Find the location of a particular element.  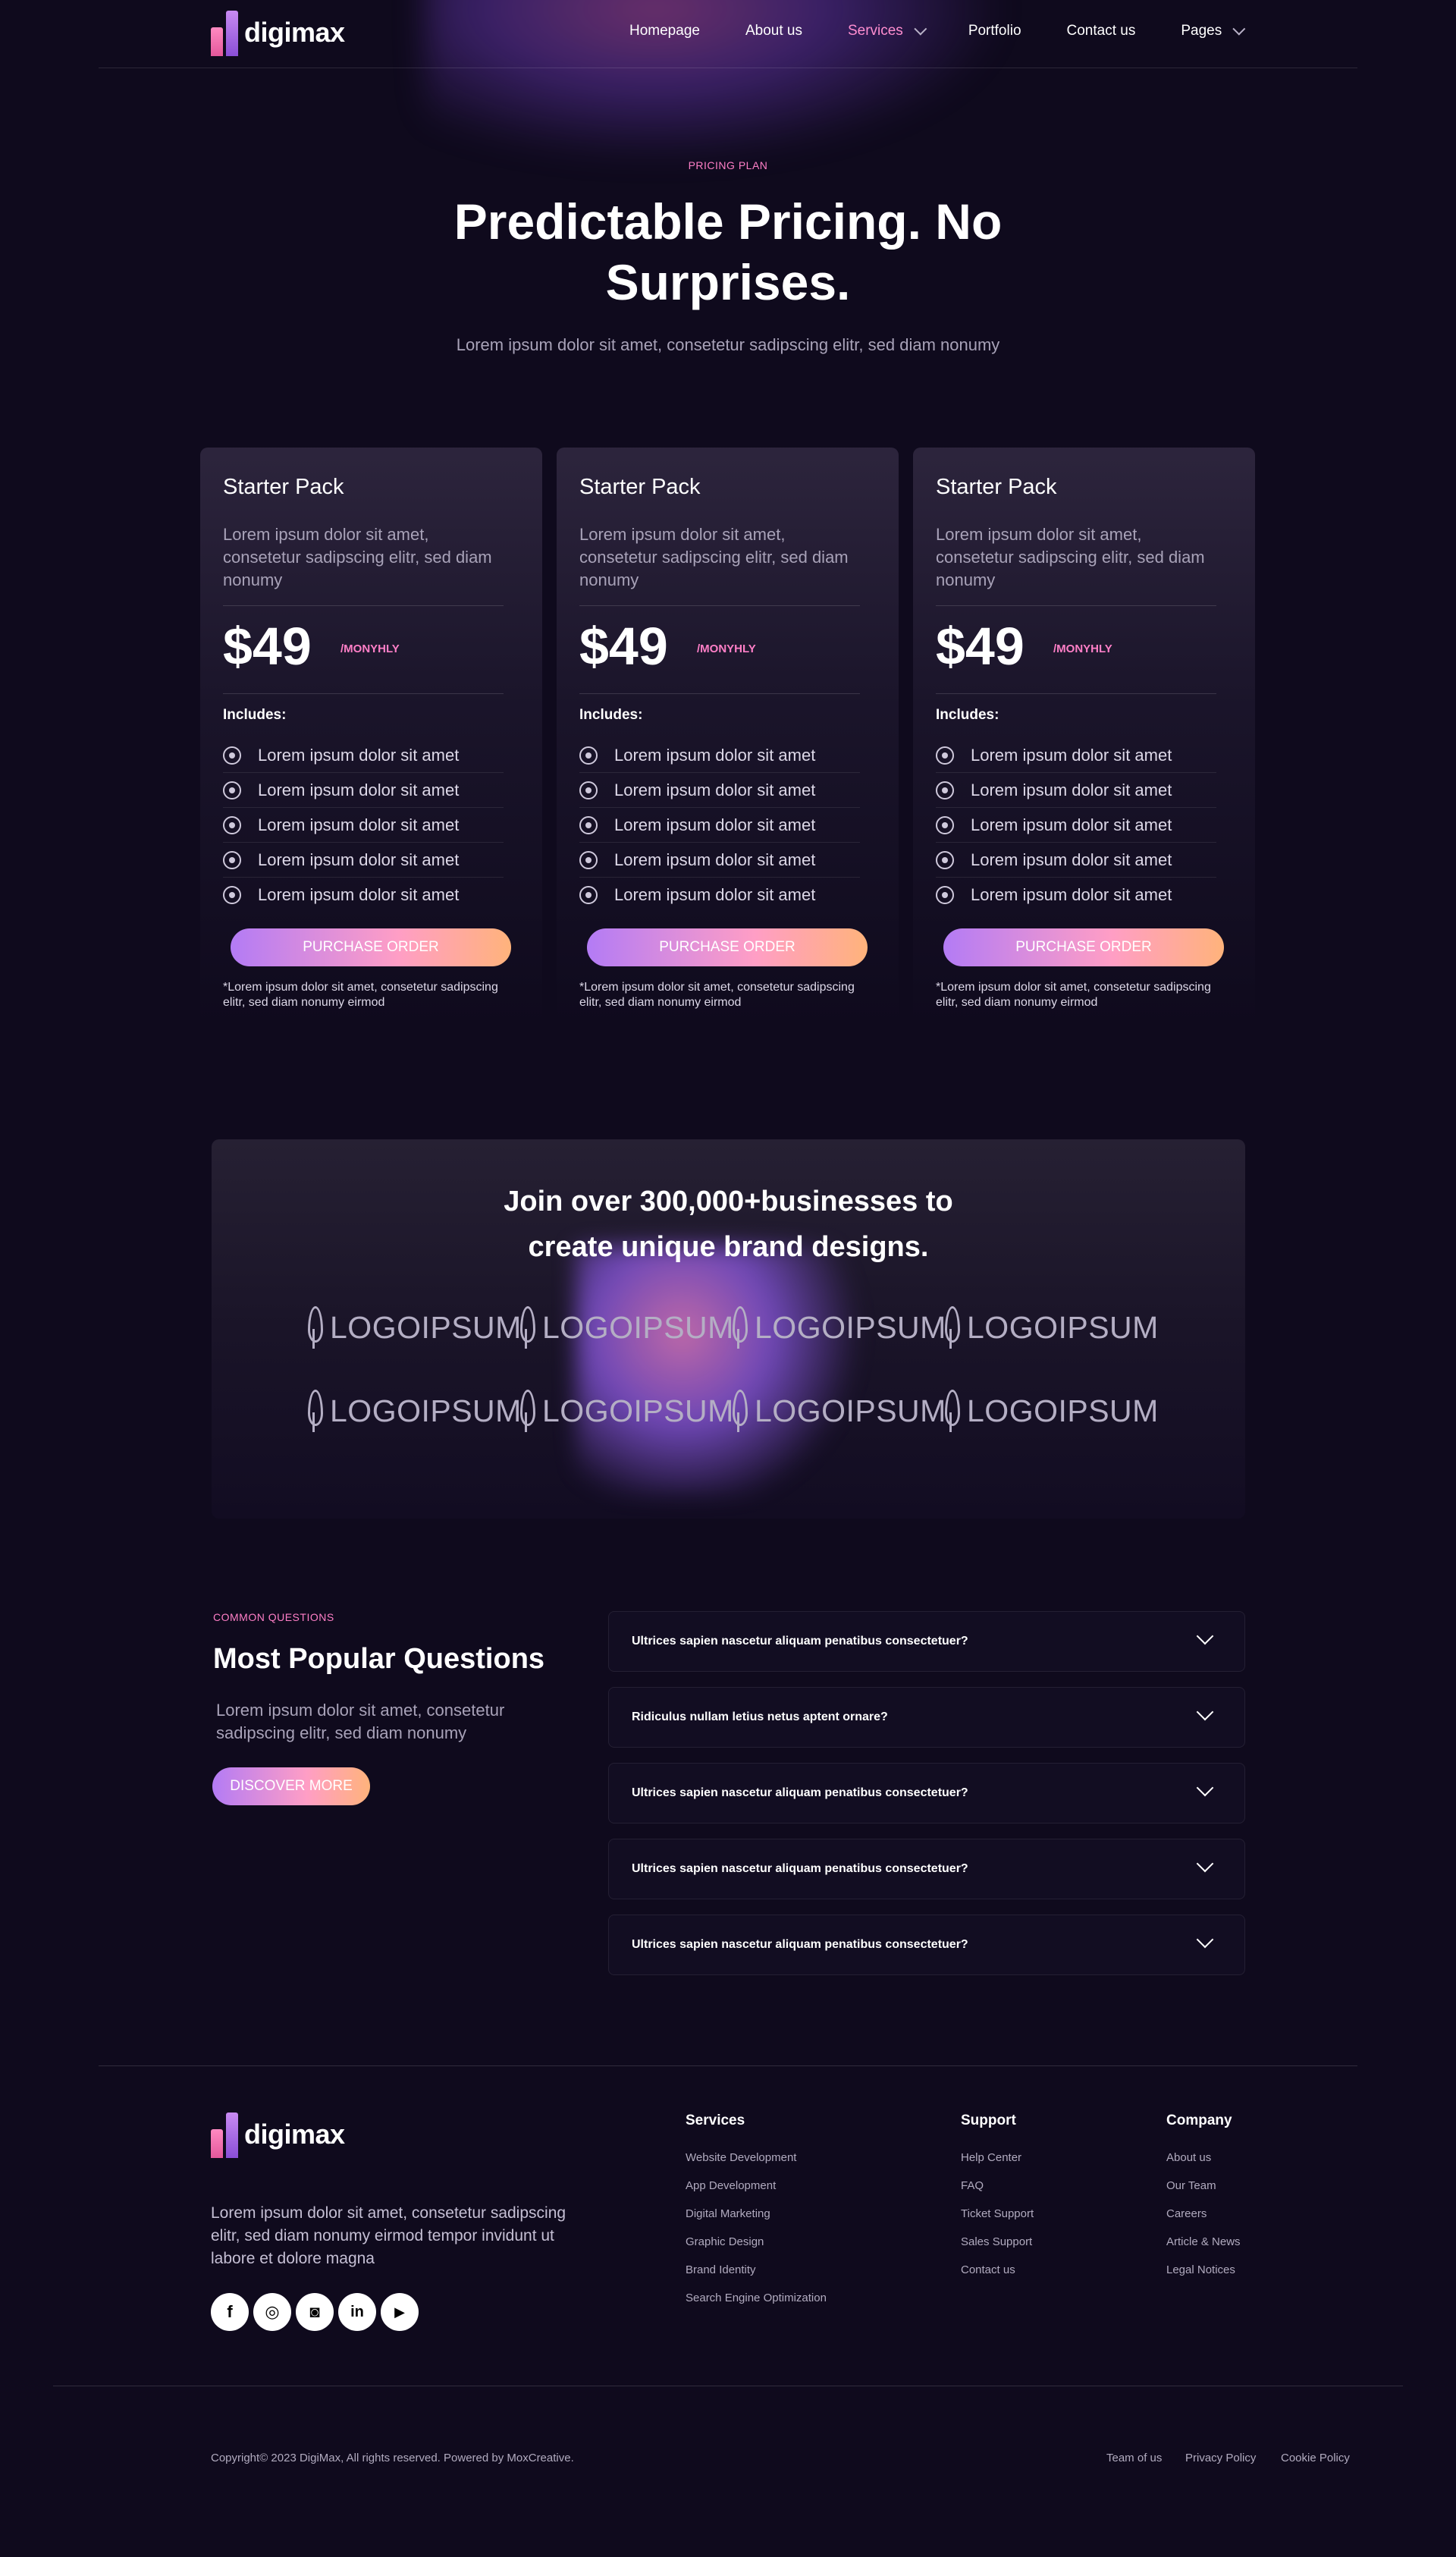

footer-link: Graphic Design is located at coordinates (725, 2241).